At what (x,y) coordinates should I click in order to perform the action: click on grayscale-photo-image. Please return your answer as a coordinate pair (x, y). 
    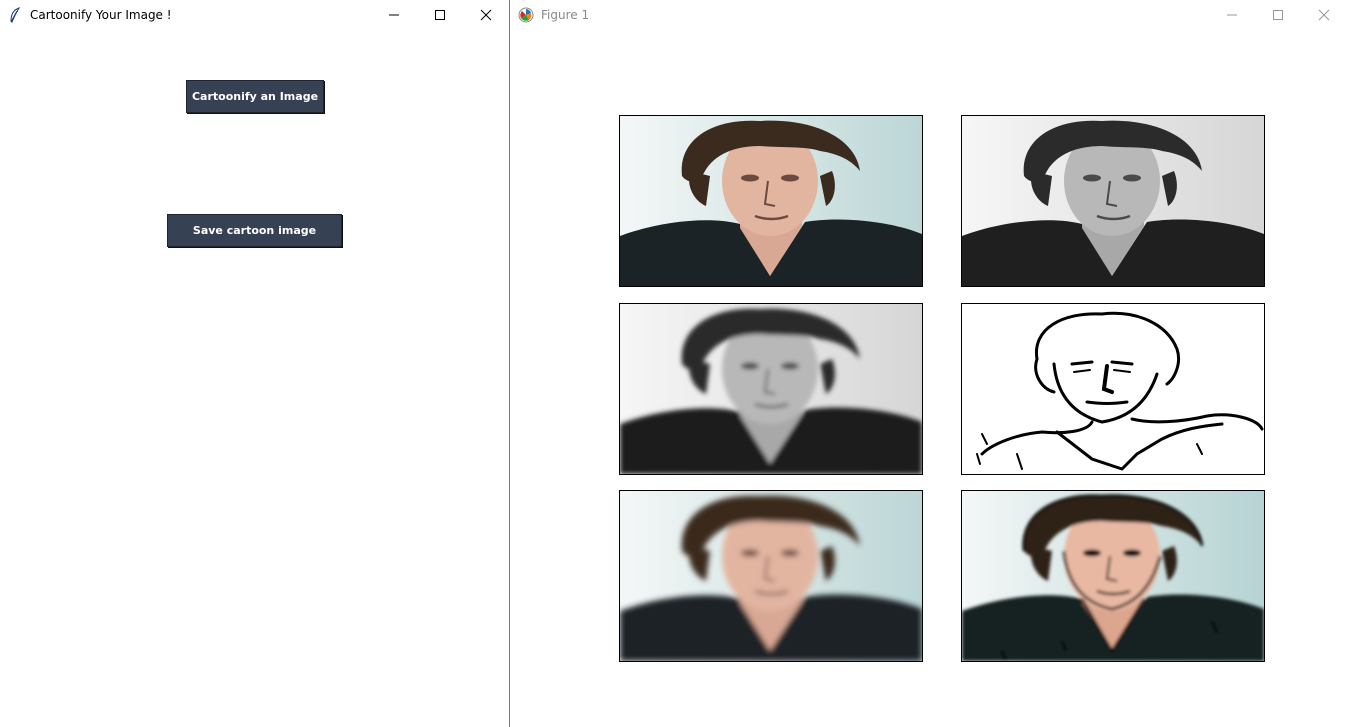
    Looking at the image, I should click on (1113, 201).